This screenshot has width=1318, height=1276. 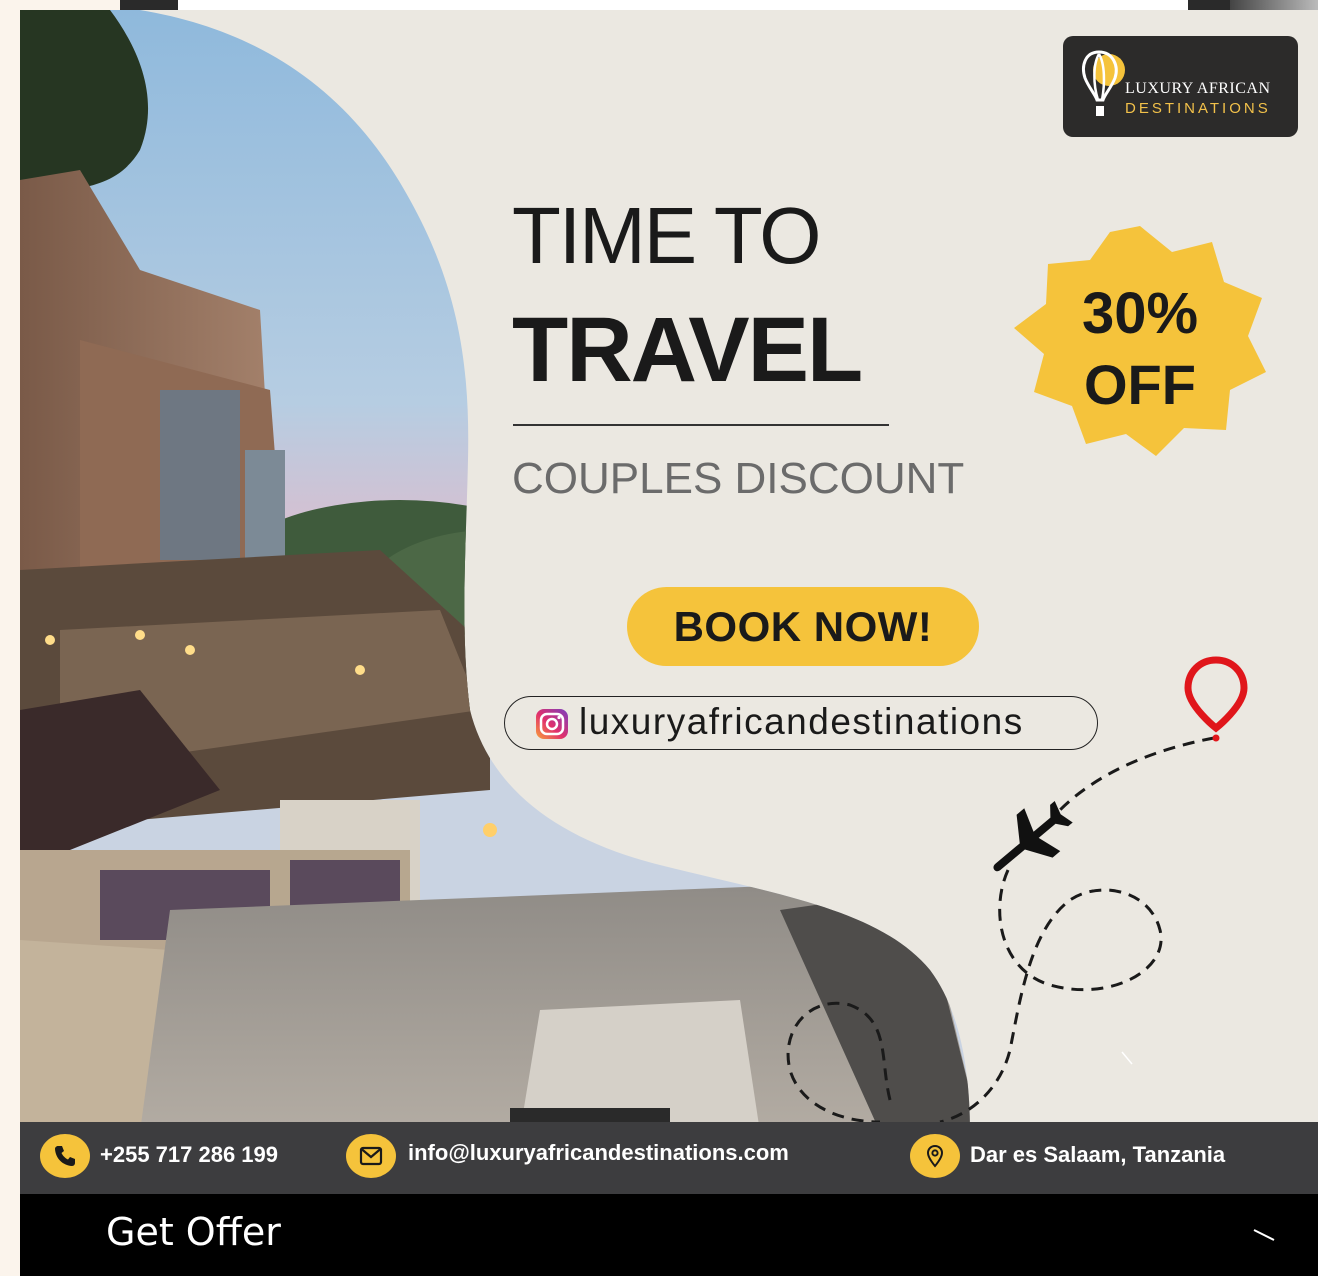 What do you see at coordinates (683, 5) in the screenshot?
I see `story-names-strip` at bounding box center [683, 5].